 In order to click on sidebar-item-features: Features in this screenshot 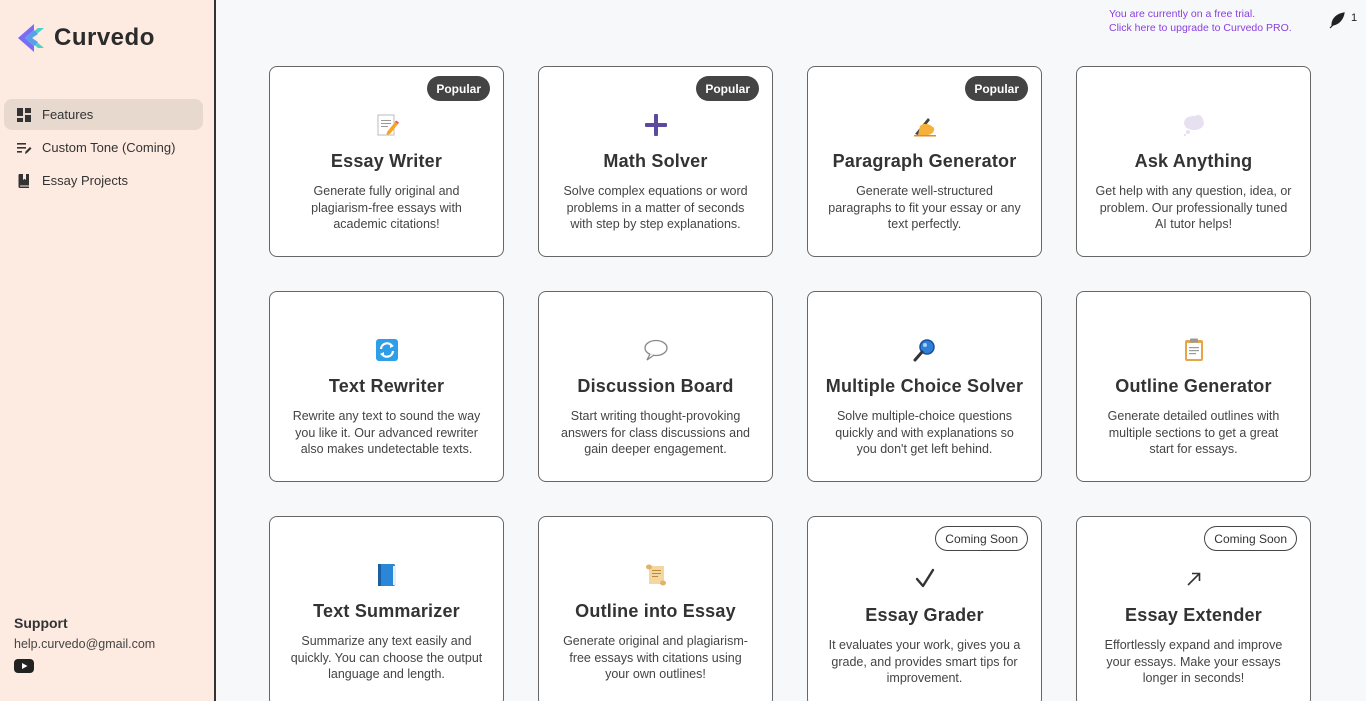, I will do `click(103, 114)`.